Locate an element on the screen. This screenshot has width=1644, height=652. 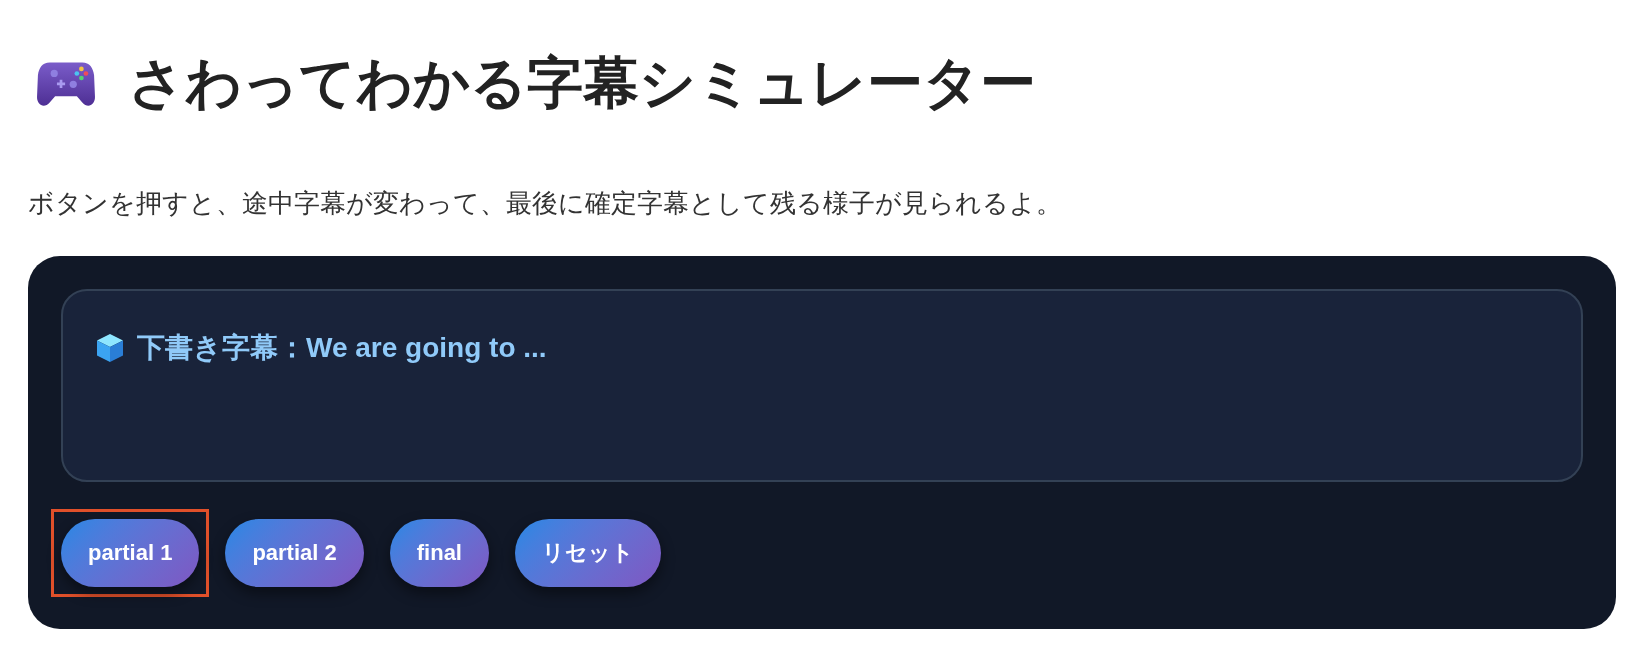
page-title: さわってわかる字幕シミュレーター is located at coordinates (582, 83).